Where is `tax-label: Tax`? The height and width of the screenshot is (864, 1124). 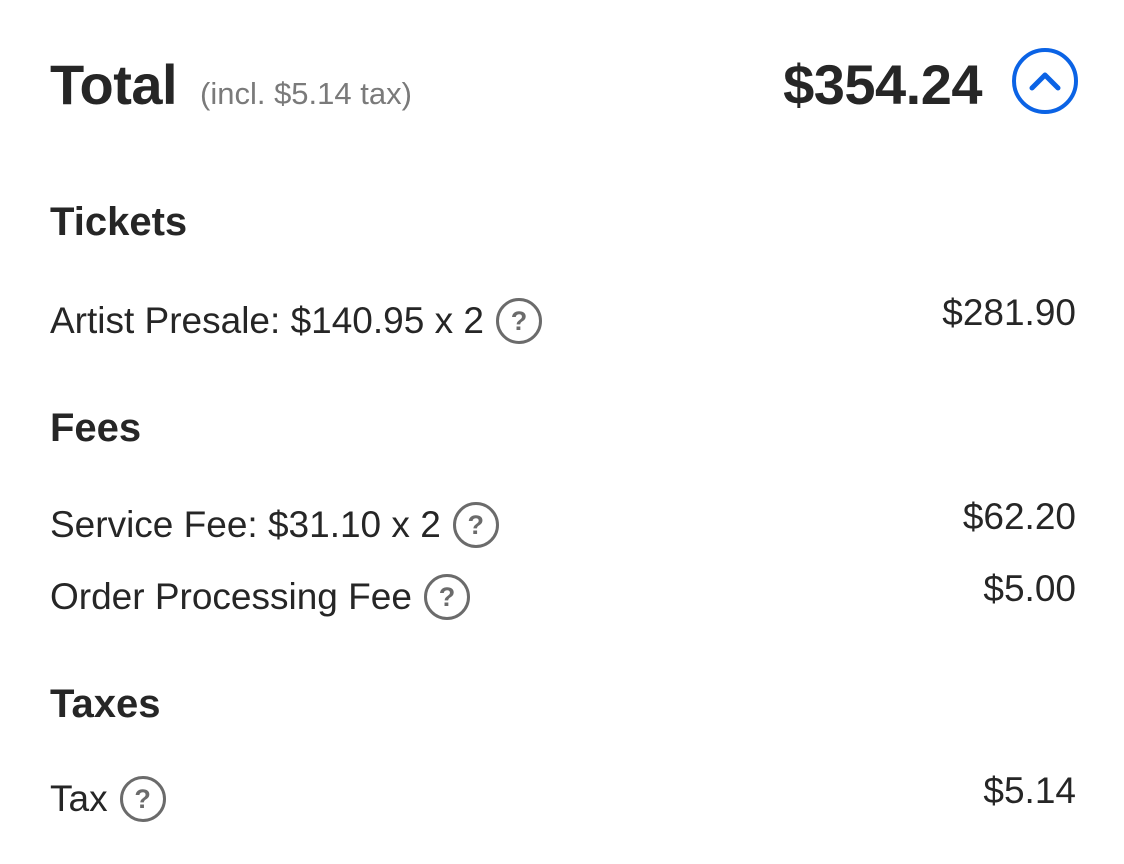
tax-label: Tax is located at coordinates (79, 798).